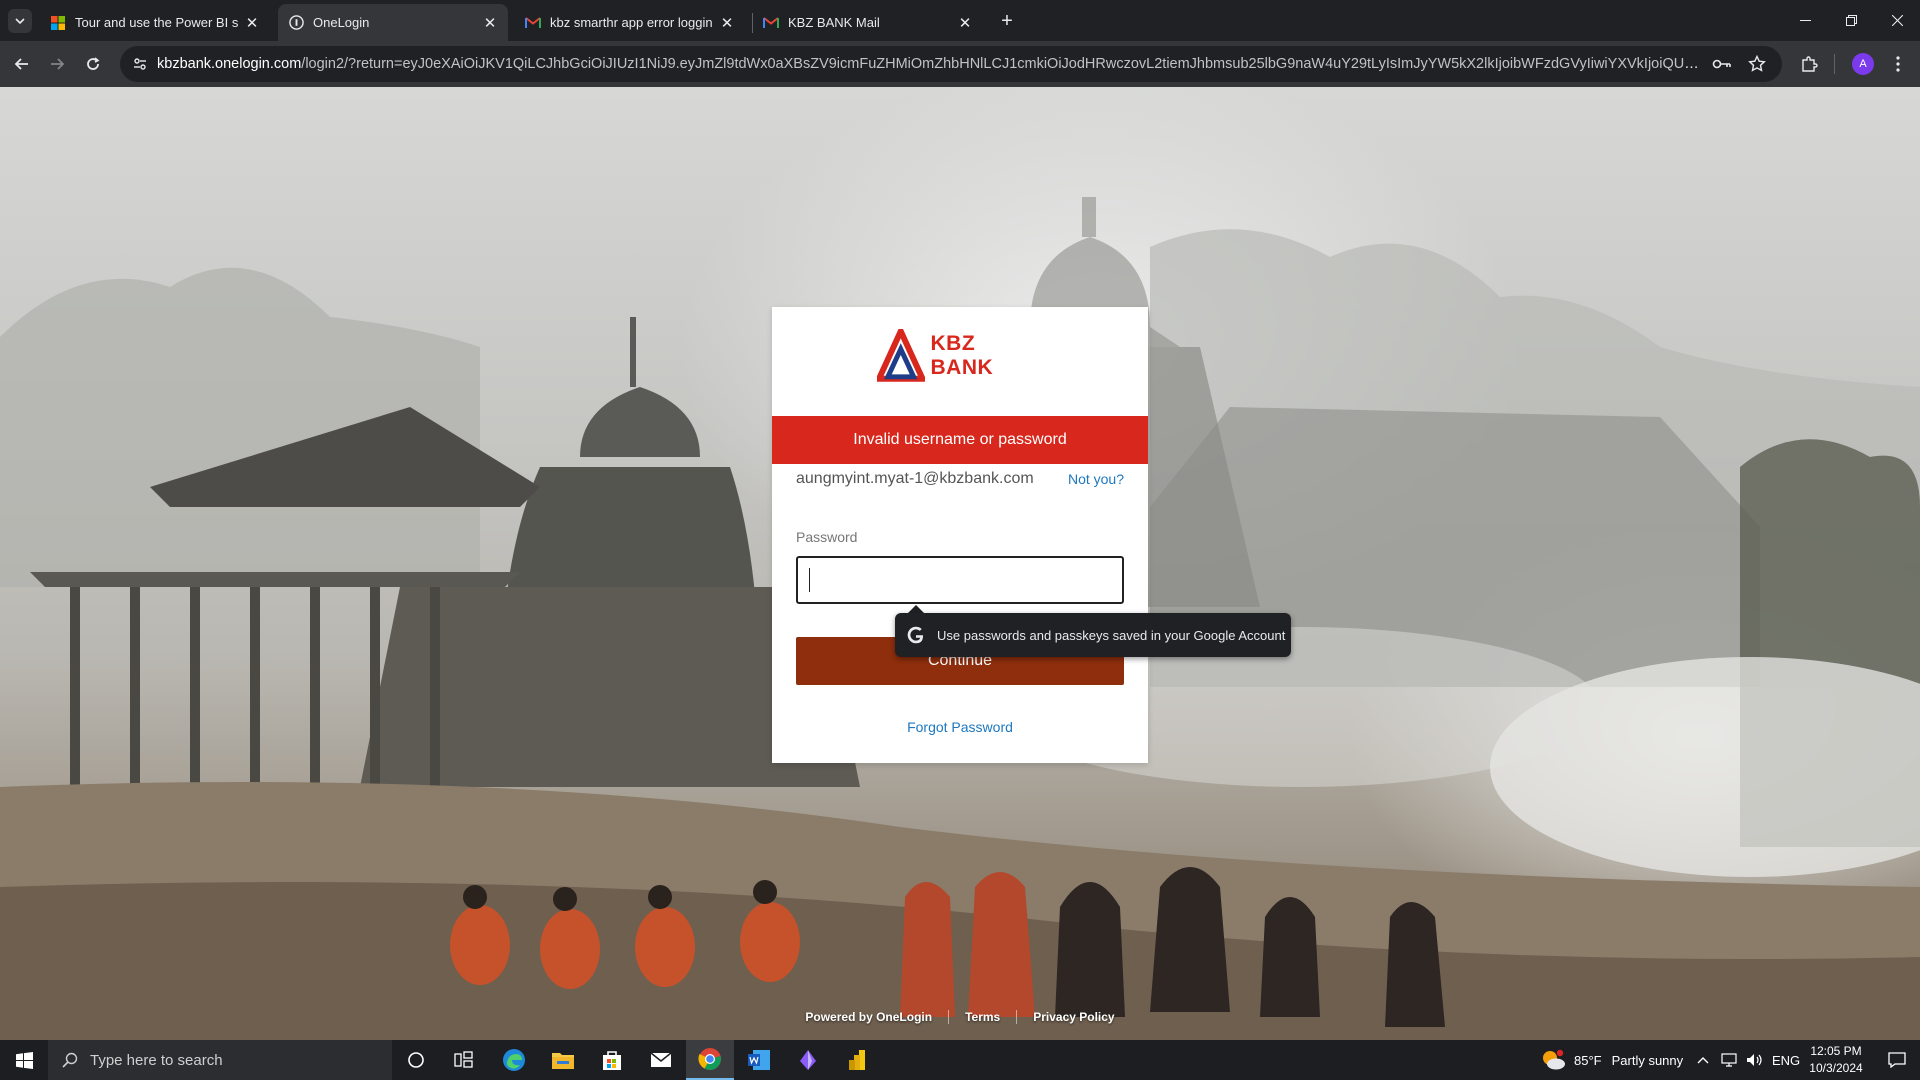  I want to click on kebab-menu-icon, so click(1898, 64).